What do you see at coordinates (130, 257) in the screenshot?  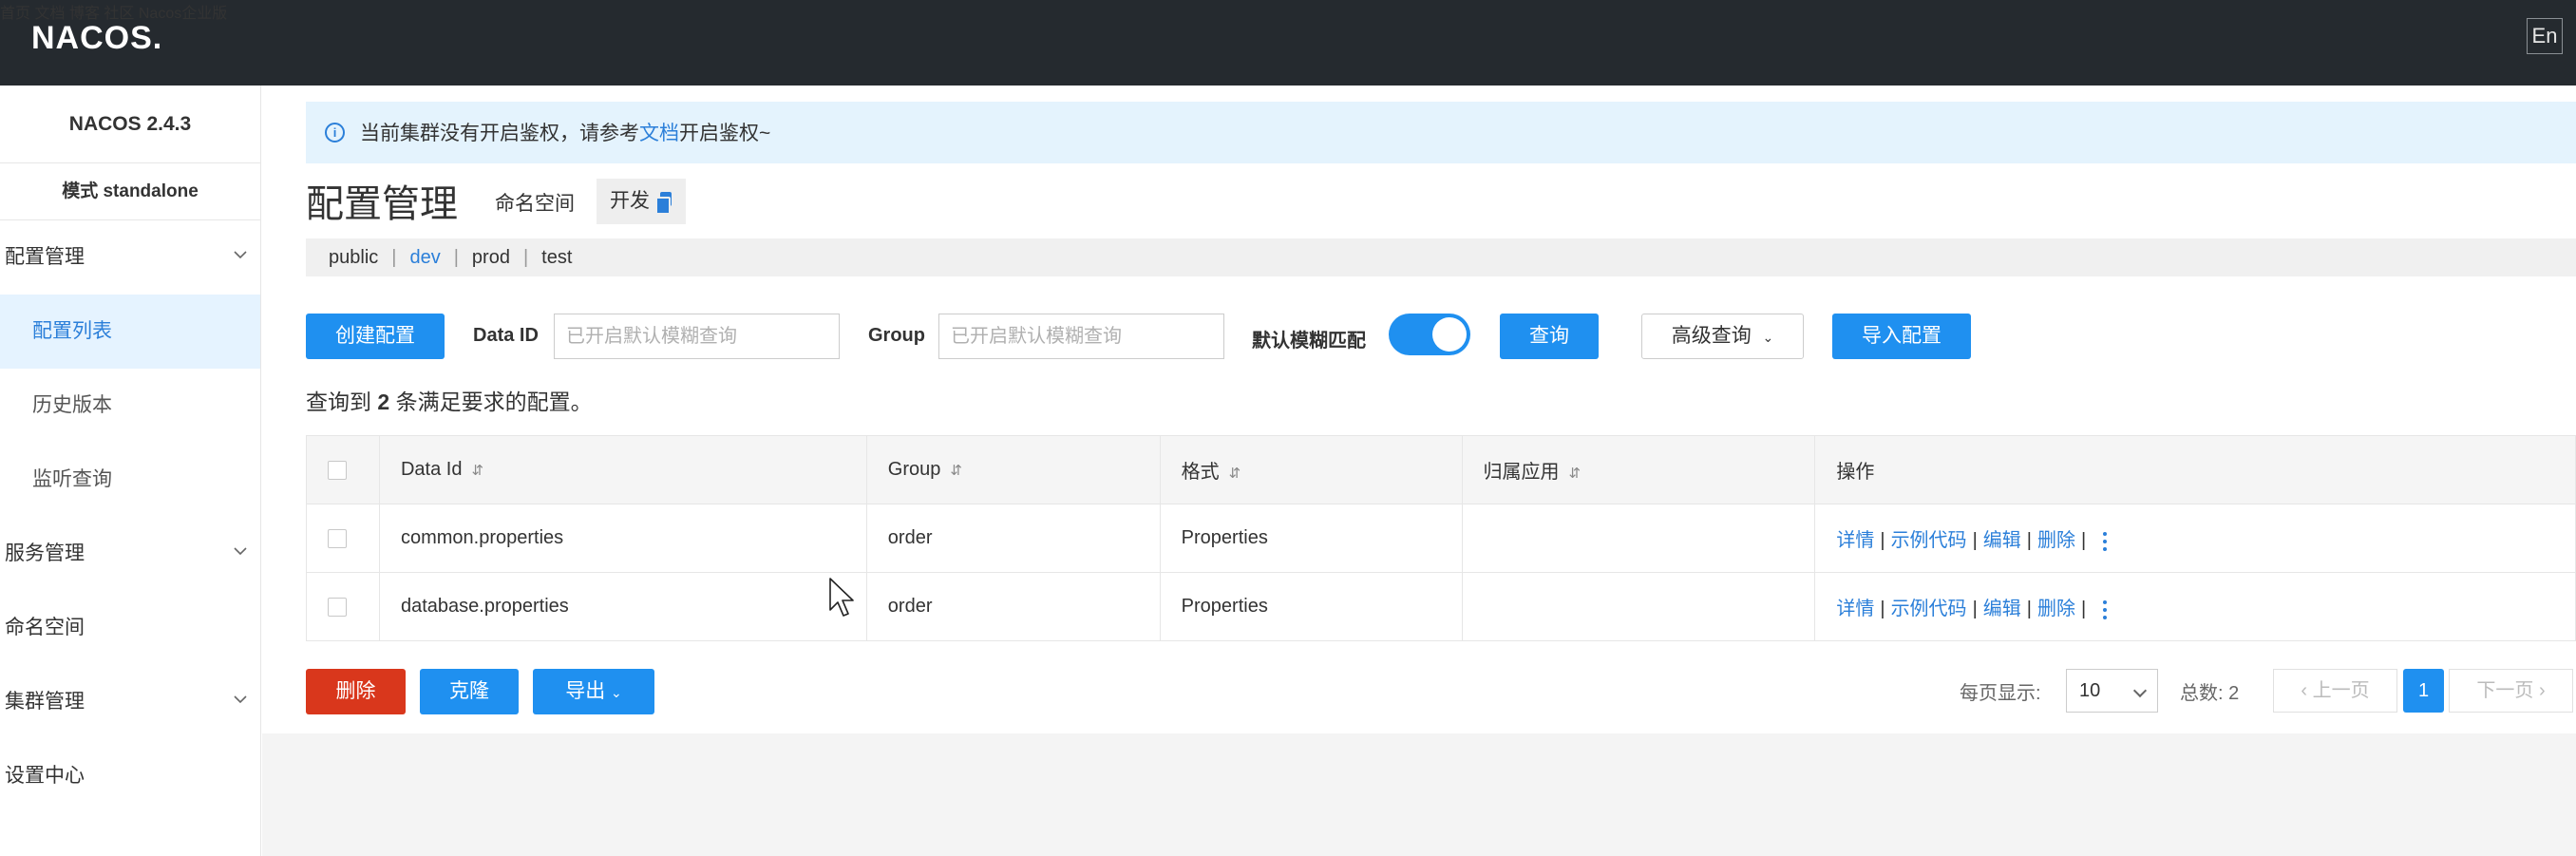 I see `sidebar-item-config-management: 配置管理` at bounding box center [130, 257].